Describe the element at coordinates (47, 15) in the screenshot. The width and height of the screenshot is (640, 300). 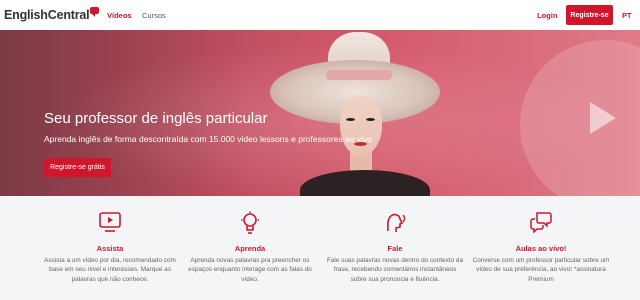
I see `brand-logo-text: EnglishCentral` at that location.